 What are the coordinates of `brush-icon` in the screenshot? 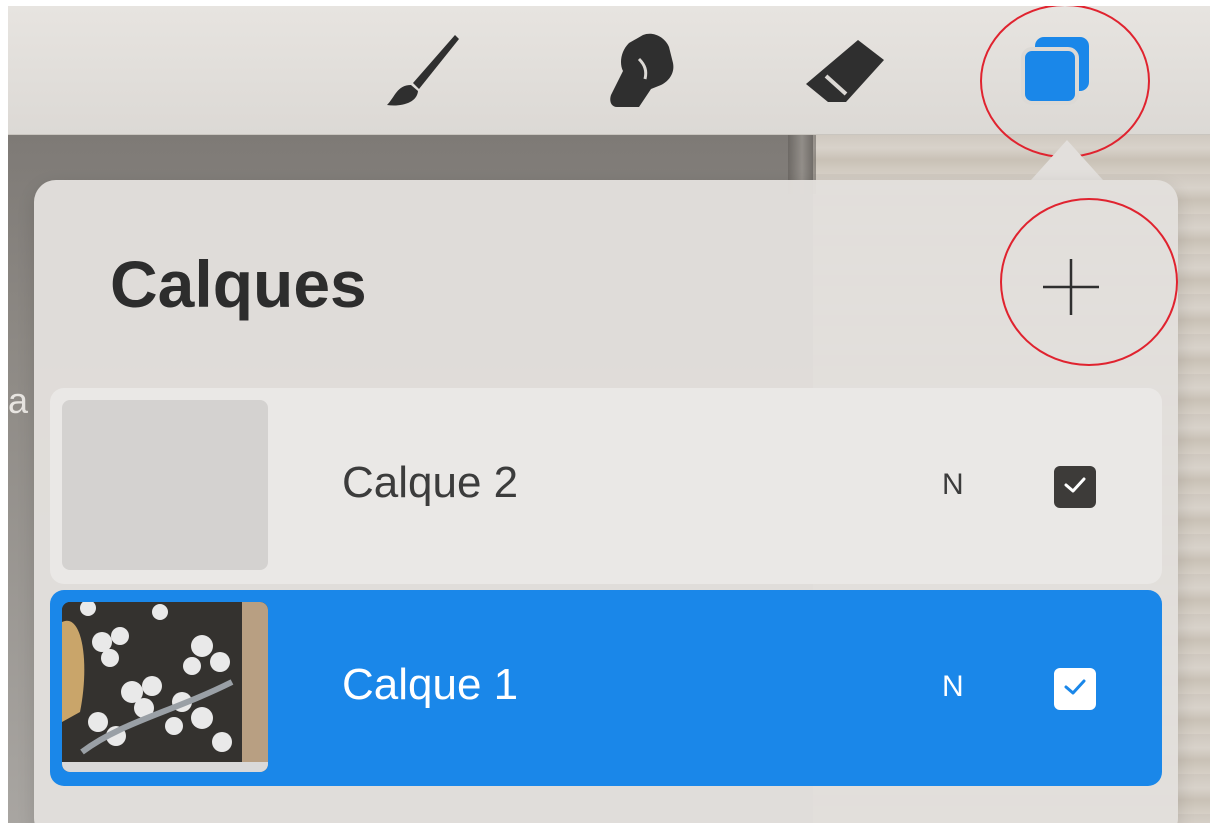 It's located at (423, 71).